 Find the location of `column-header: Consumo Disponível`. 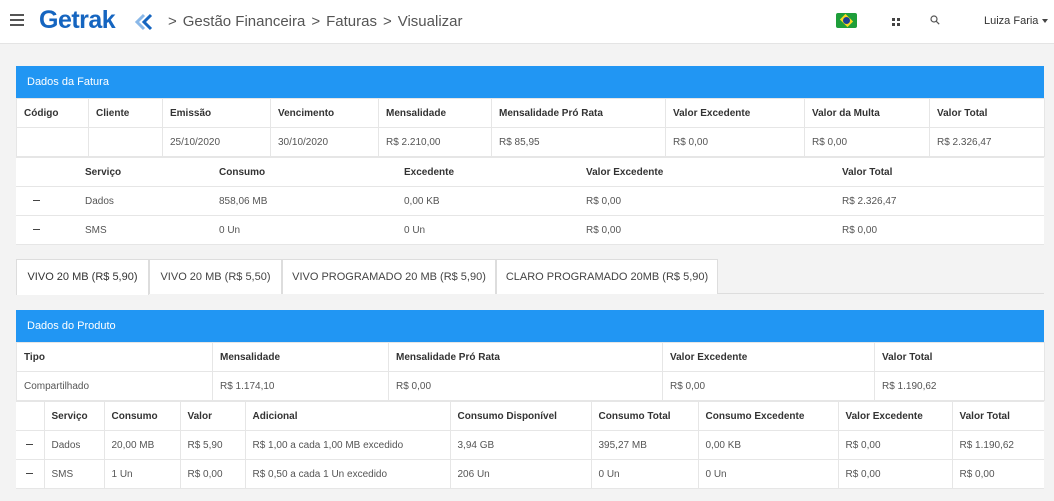

column-header: Consumo Disponível is located at coordinates (521, 416).